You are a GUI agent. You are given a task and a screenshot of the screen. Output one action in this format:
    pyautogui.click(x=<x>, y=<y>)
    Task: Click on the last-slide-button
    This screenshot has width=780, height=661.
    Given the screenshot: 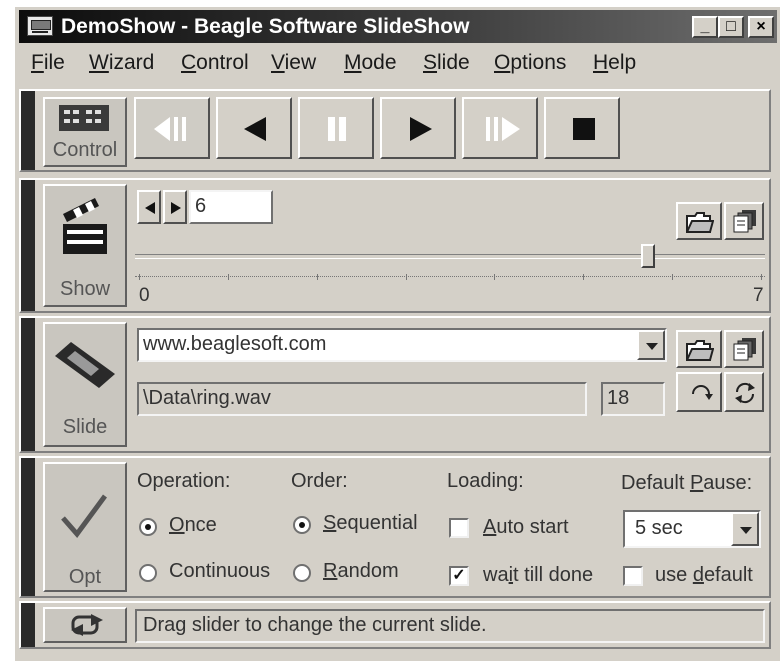 What is the action you would take?
    pyautogui.click(x=500, y=128)
    